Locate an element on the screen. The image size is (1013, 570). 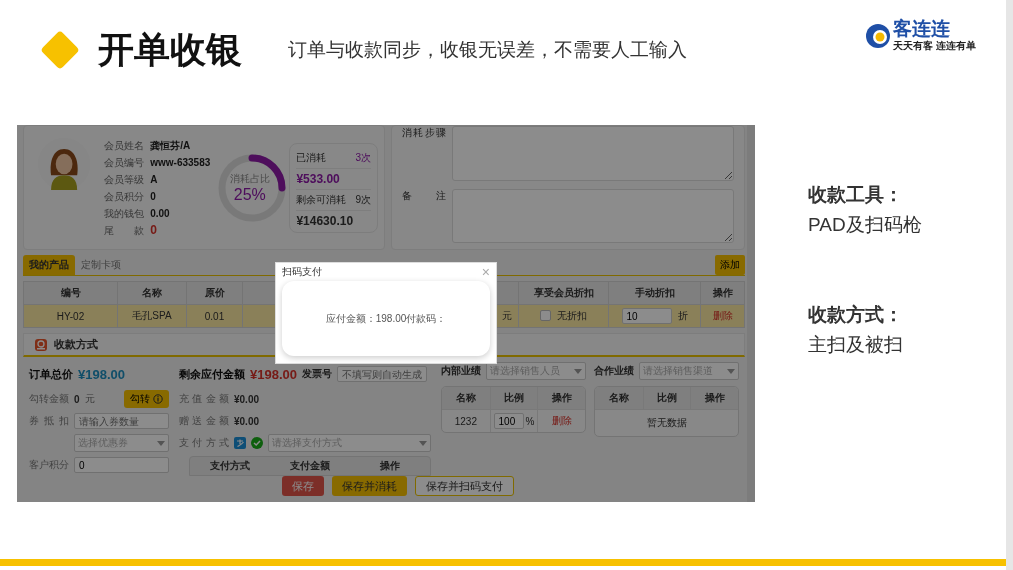
column-header: 编号 is located at coordinates (70, 293).